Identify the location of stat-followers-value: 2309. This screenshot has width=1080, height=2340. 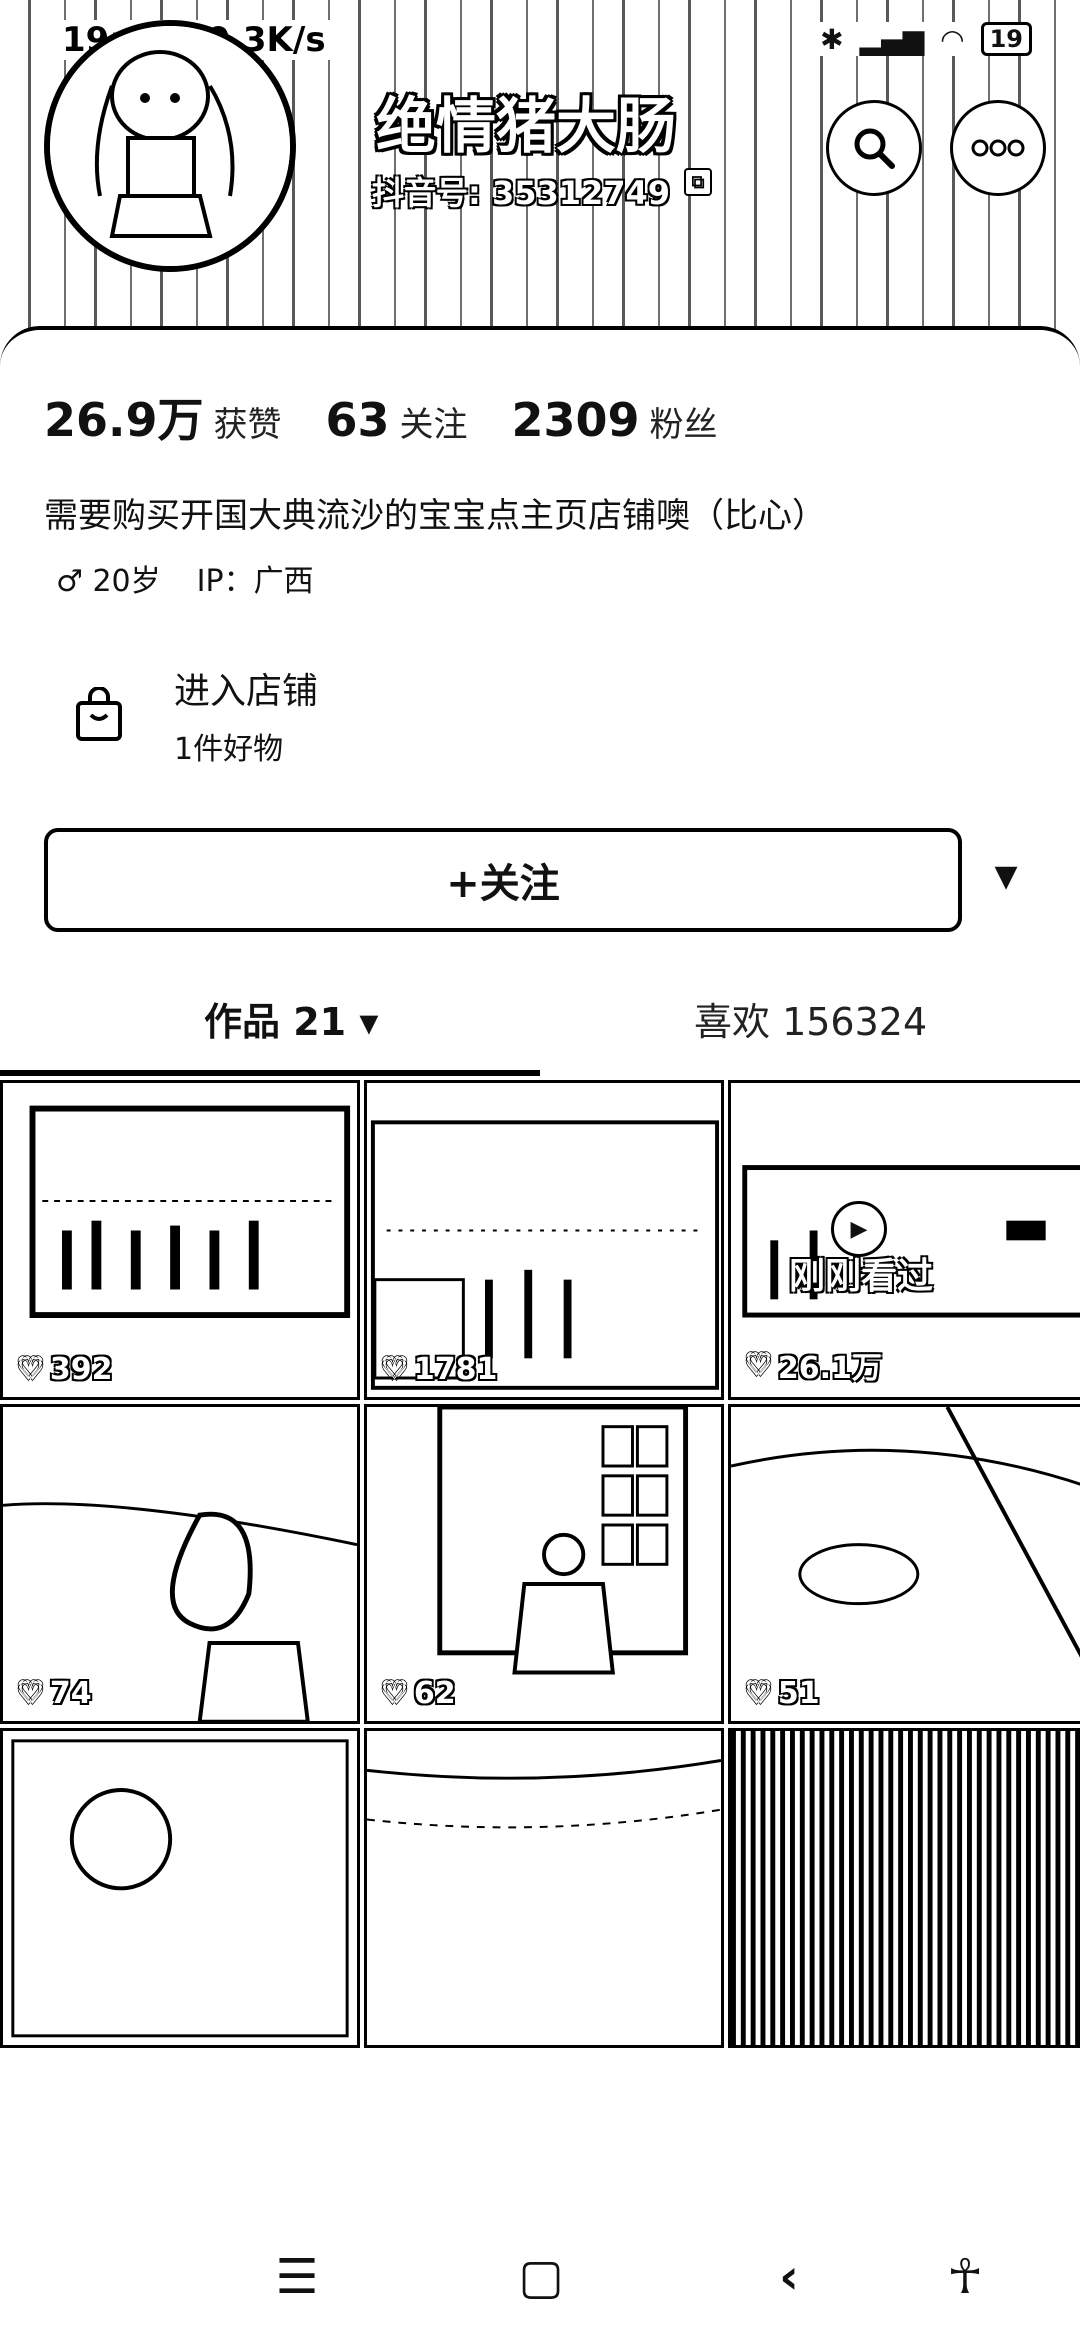
(575, 420).